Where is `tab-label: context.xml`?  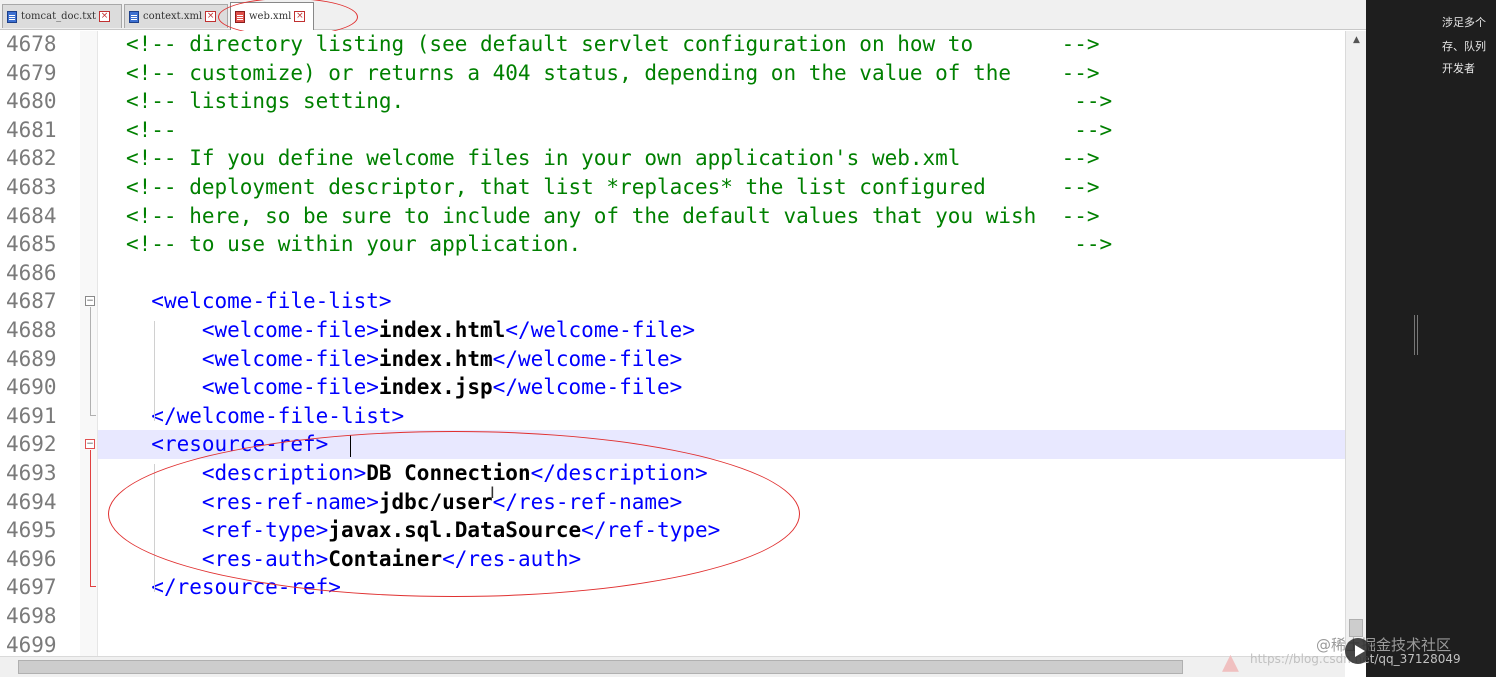
tab-label: context.xml is located at coordinates (173, 16).